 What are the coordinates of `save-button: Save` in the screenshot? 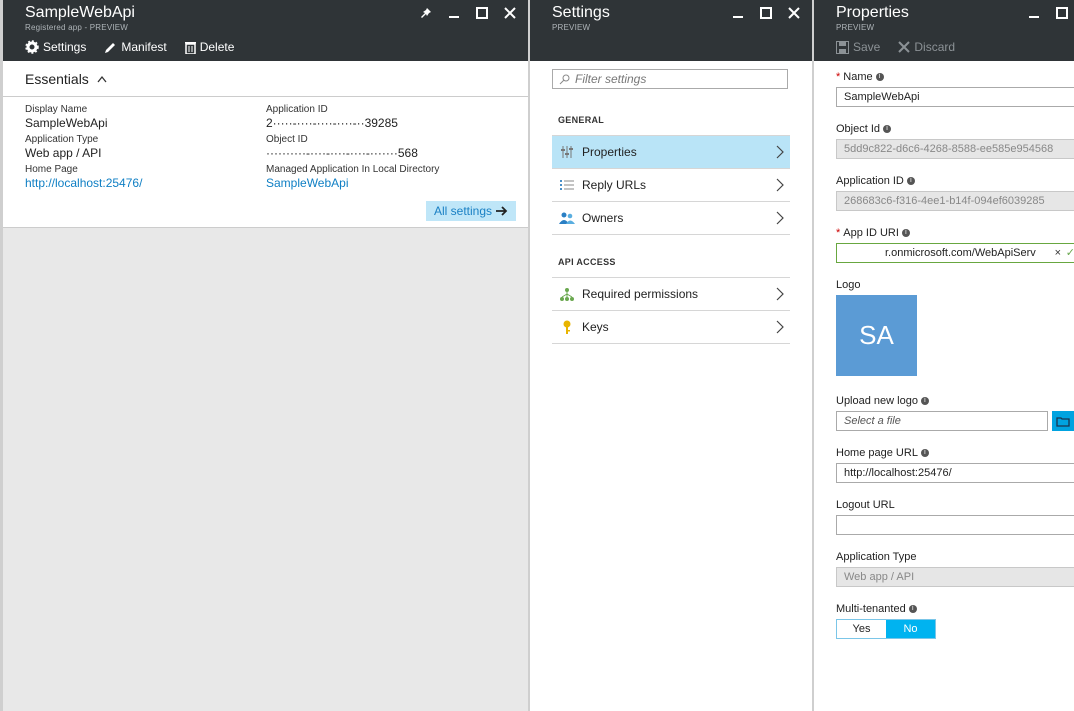 It's located at (858, 47).